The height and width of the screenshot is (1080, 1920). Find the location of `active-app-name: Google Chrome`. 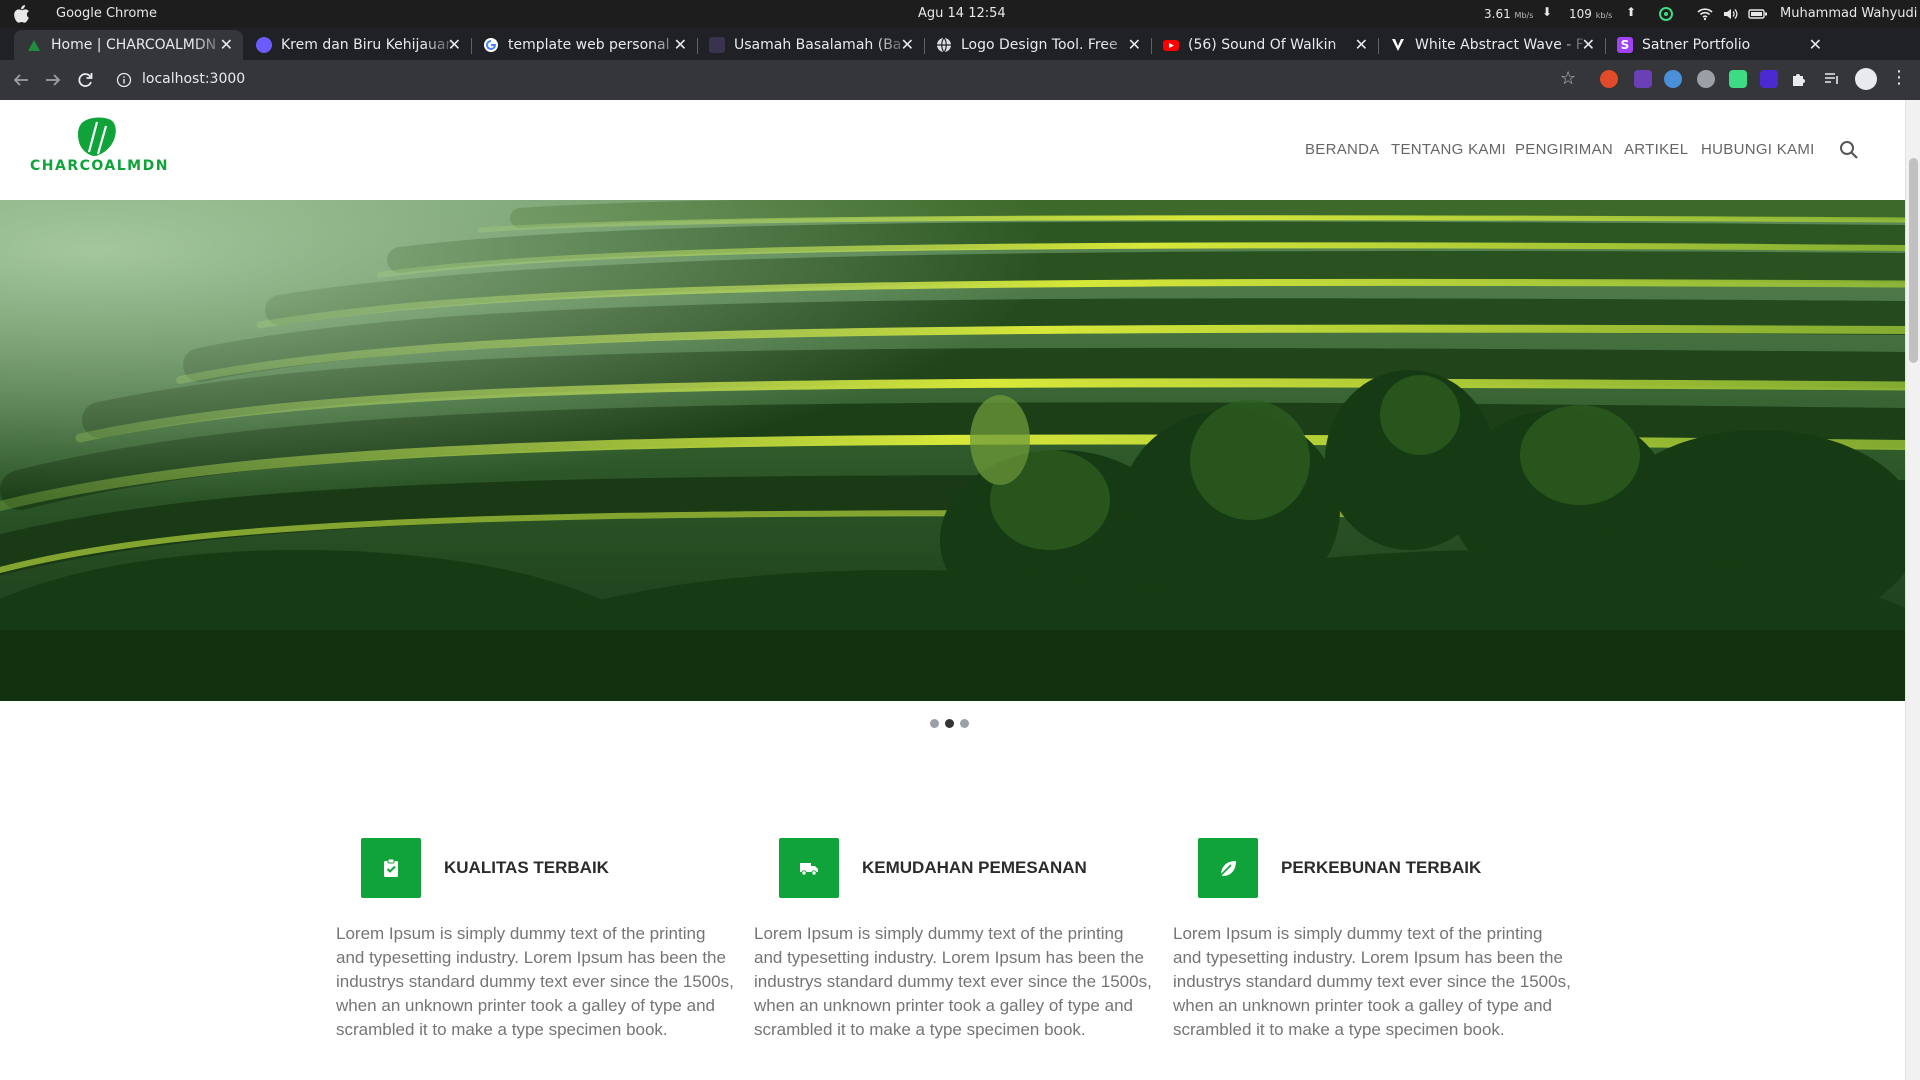

active-app-name: Google Chrome is located at coordinates (106, 13).